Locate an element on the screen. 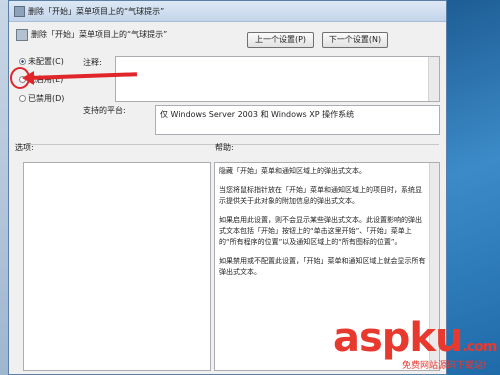  radio-disabled: 已禁用(D) is located at coordinates (41, 98).